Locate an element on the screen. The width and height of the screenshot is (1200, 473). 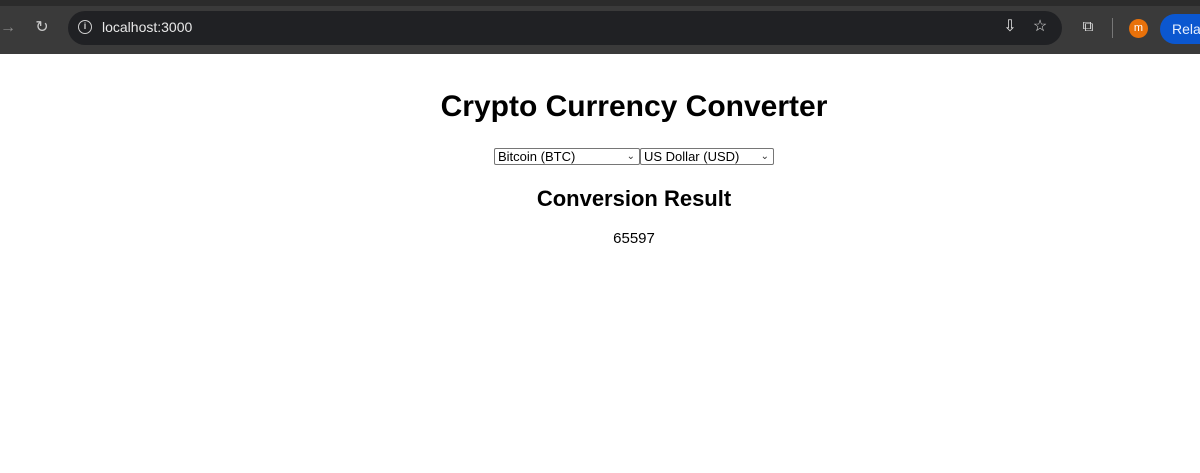
relaunch-button: Relau is located at coordinates (1180, 29).